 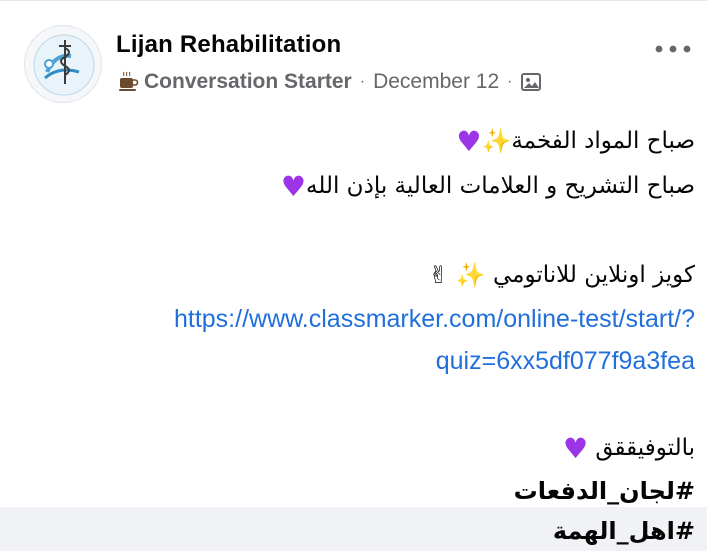 What do you see at coordinates (375, 448) in the screenshot?
I see `post-line-4: بالتوفيققق ♥` at bounding box center [375, 448].